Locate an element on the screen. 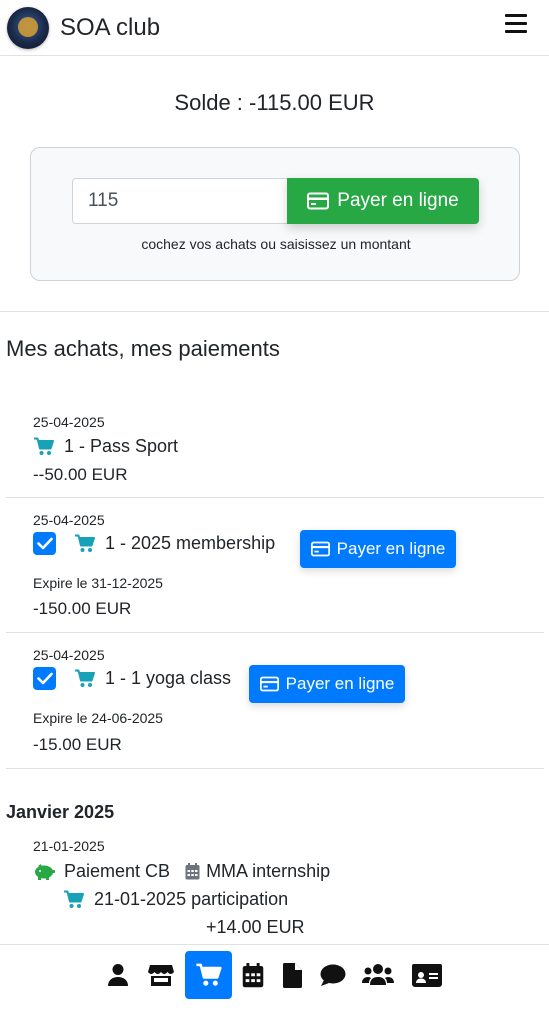 This screenshot has width=549, height=1024. expiry-date: Expire le 31-12-2025 is located at coordinates (98, 583).